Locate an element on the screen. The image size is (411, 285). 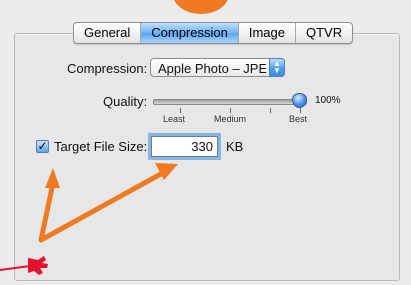
pointing-hand-icon is located at coordinates (24, 265).